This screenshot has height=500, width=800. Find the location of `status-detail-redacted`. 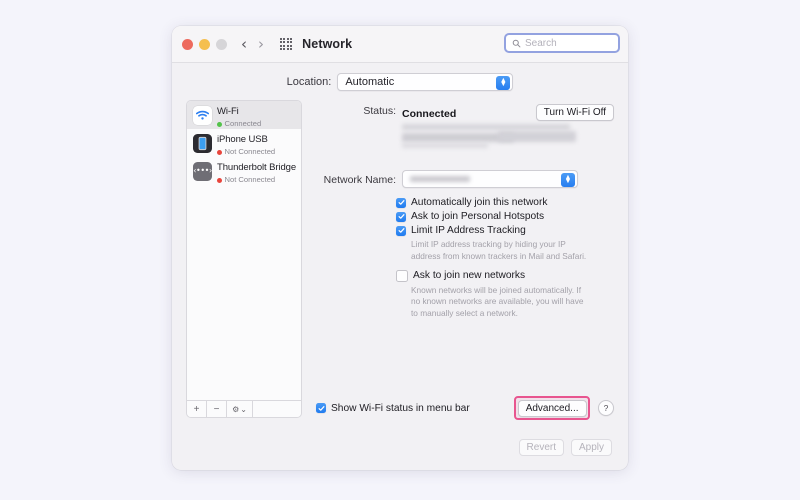

status-detail-redacted is located at coordinates (508, 136).